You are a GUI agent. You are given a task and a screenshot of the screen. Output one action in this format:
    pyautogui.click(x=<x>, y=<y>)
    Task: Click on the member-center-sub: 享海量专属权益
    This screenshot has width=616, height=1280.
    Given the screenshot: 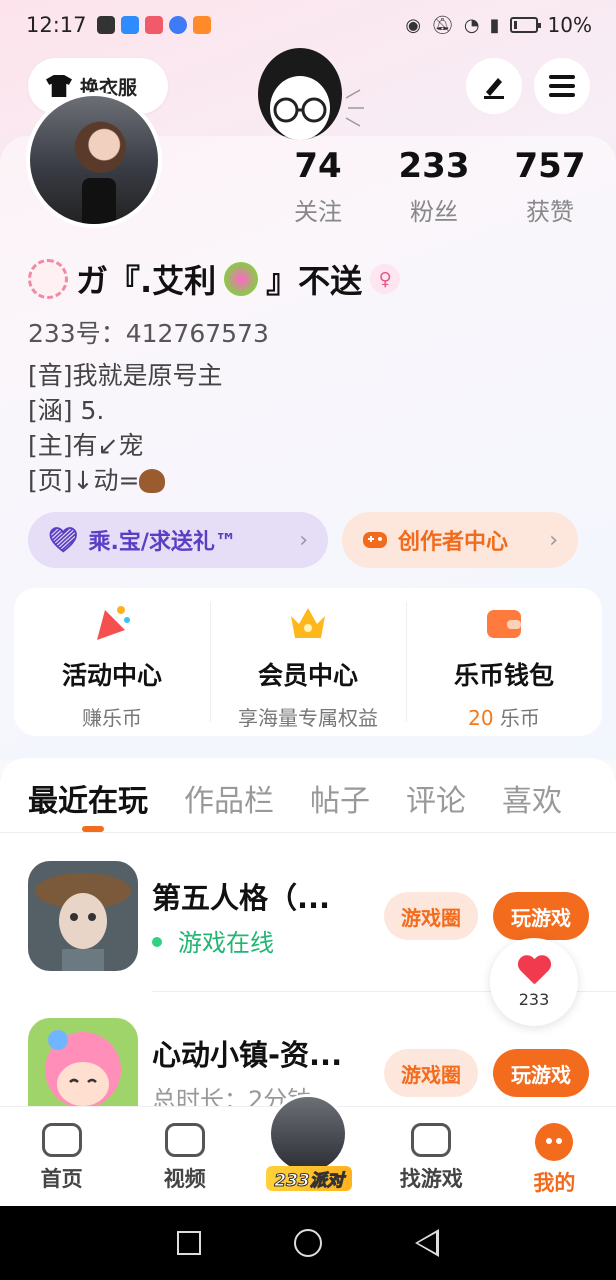 What is the action you would take?
    pyautogui.click(x=308, y=718)
    